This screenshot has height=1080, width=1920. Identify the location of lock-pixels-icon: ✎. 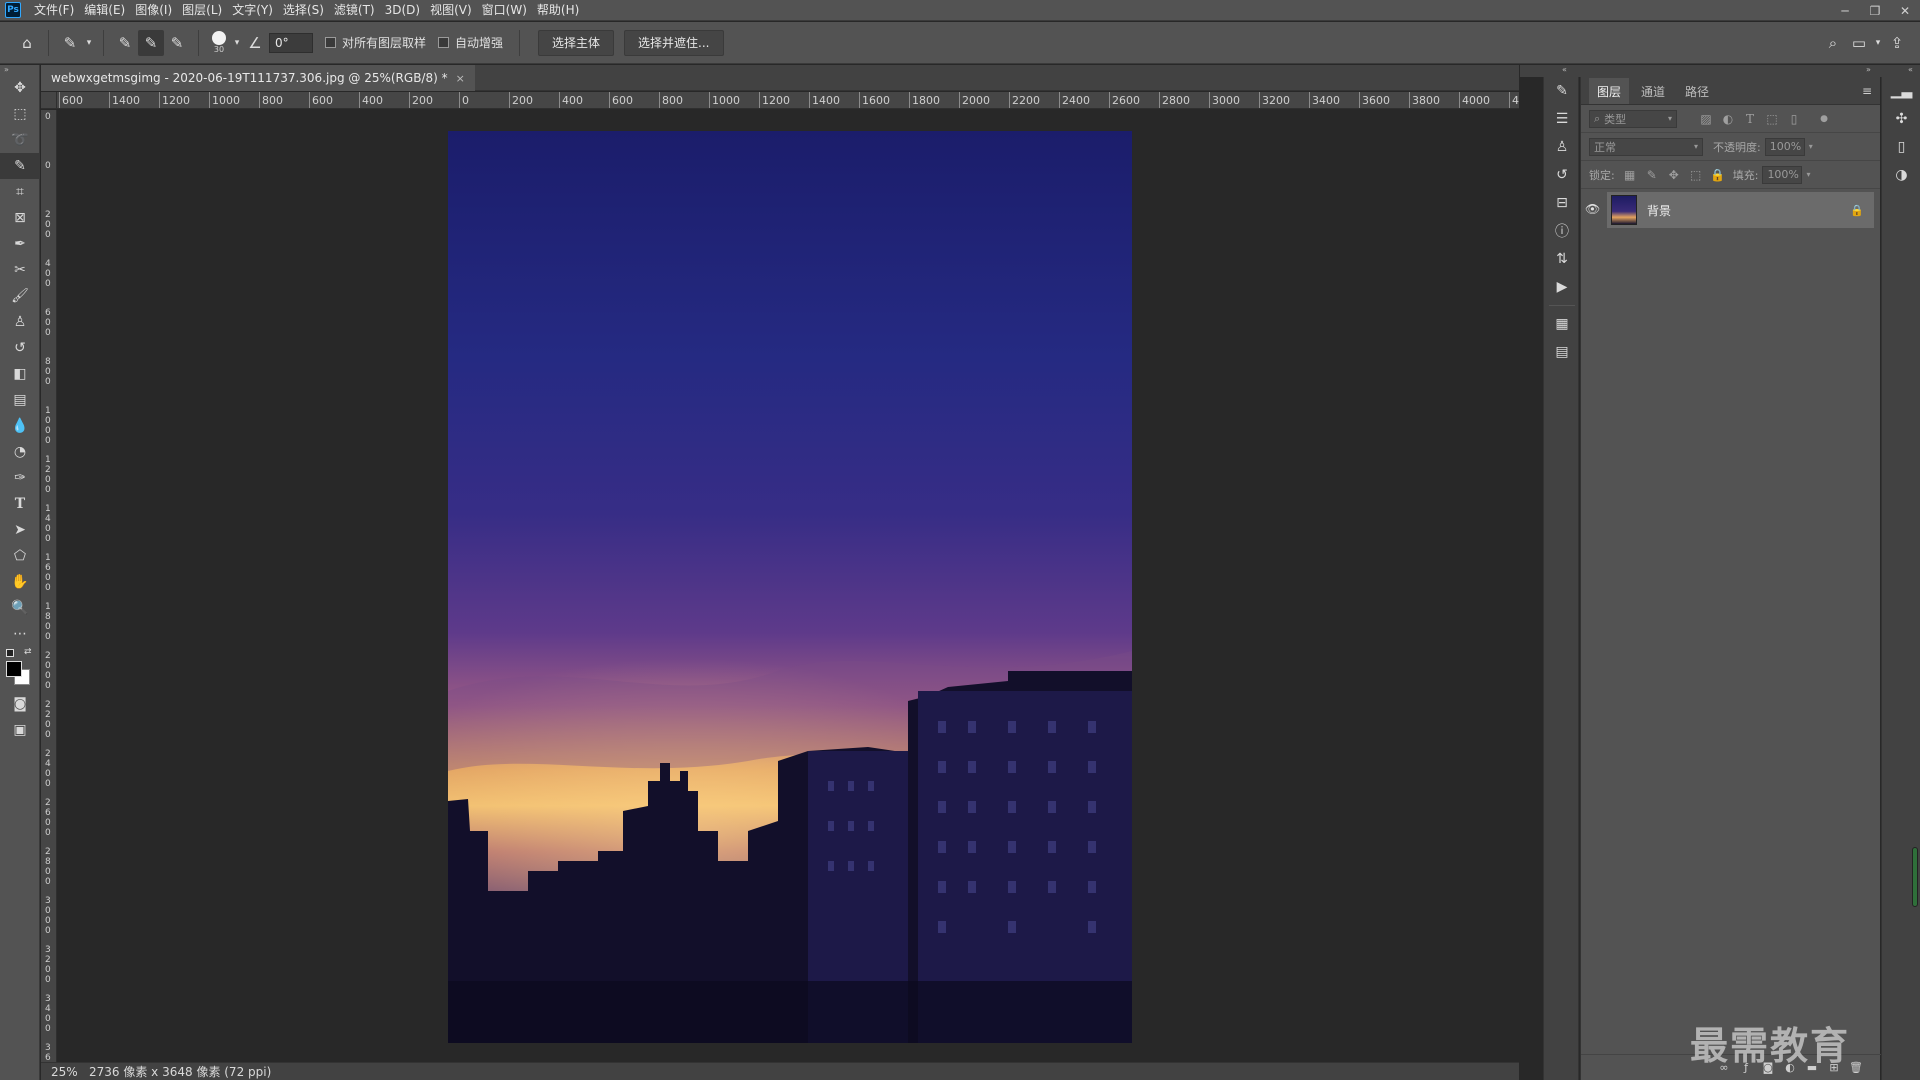
(1652, 175).